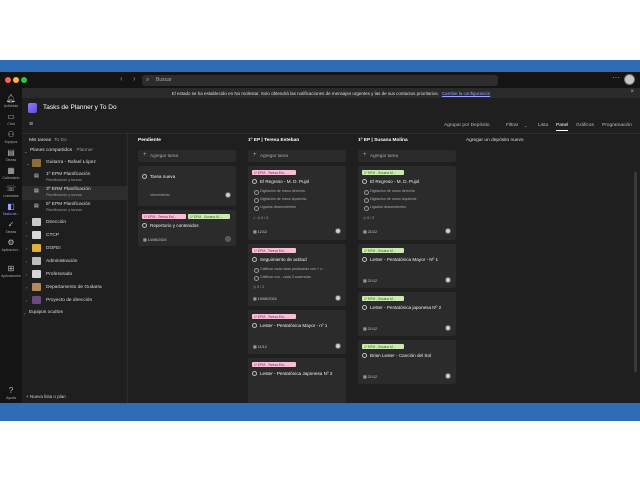  I want to click on search-input: ⌕ Buscar, so click(320, 80).